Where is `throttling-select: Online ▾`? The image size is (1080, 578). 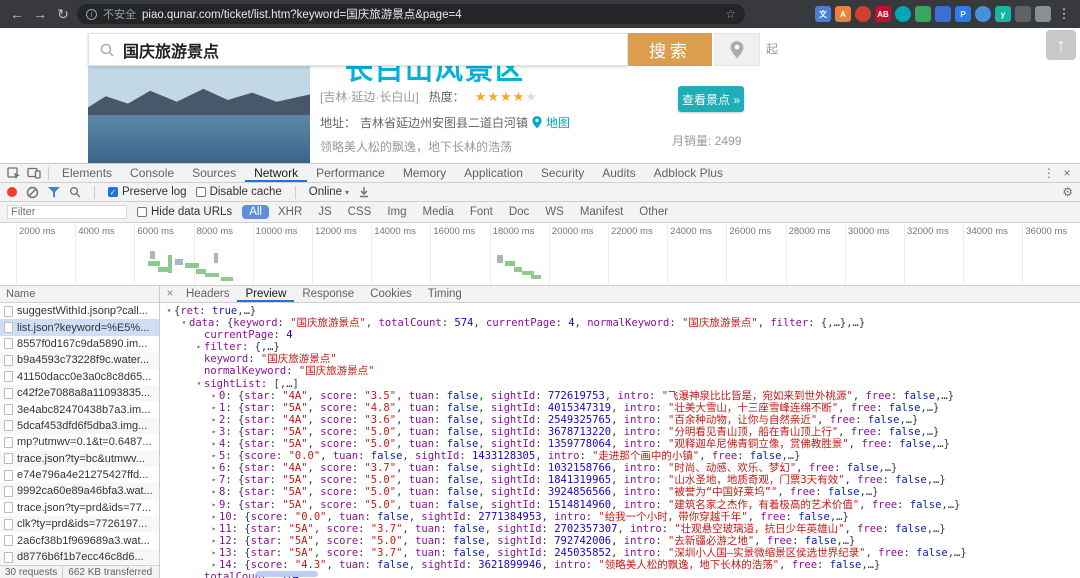 throttling-select: Online ▾ is located at coordinates (329, 192).